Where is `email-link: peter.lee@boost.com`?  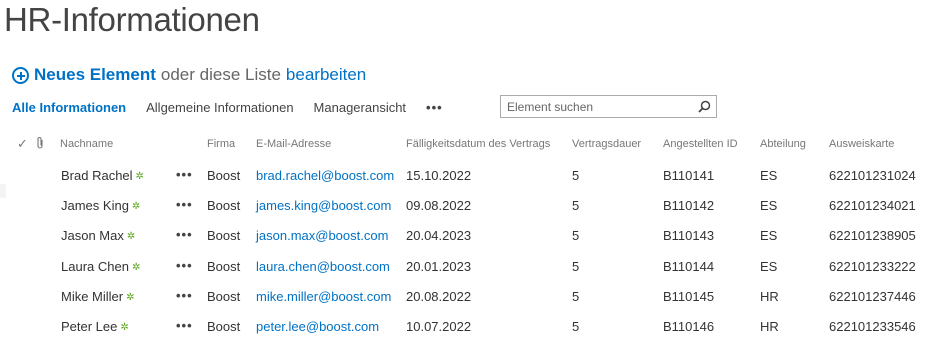
email-link: peter.lee@boost.com is located at coordinates (317, 326).